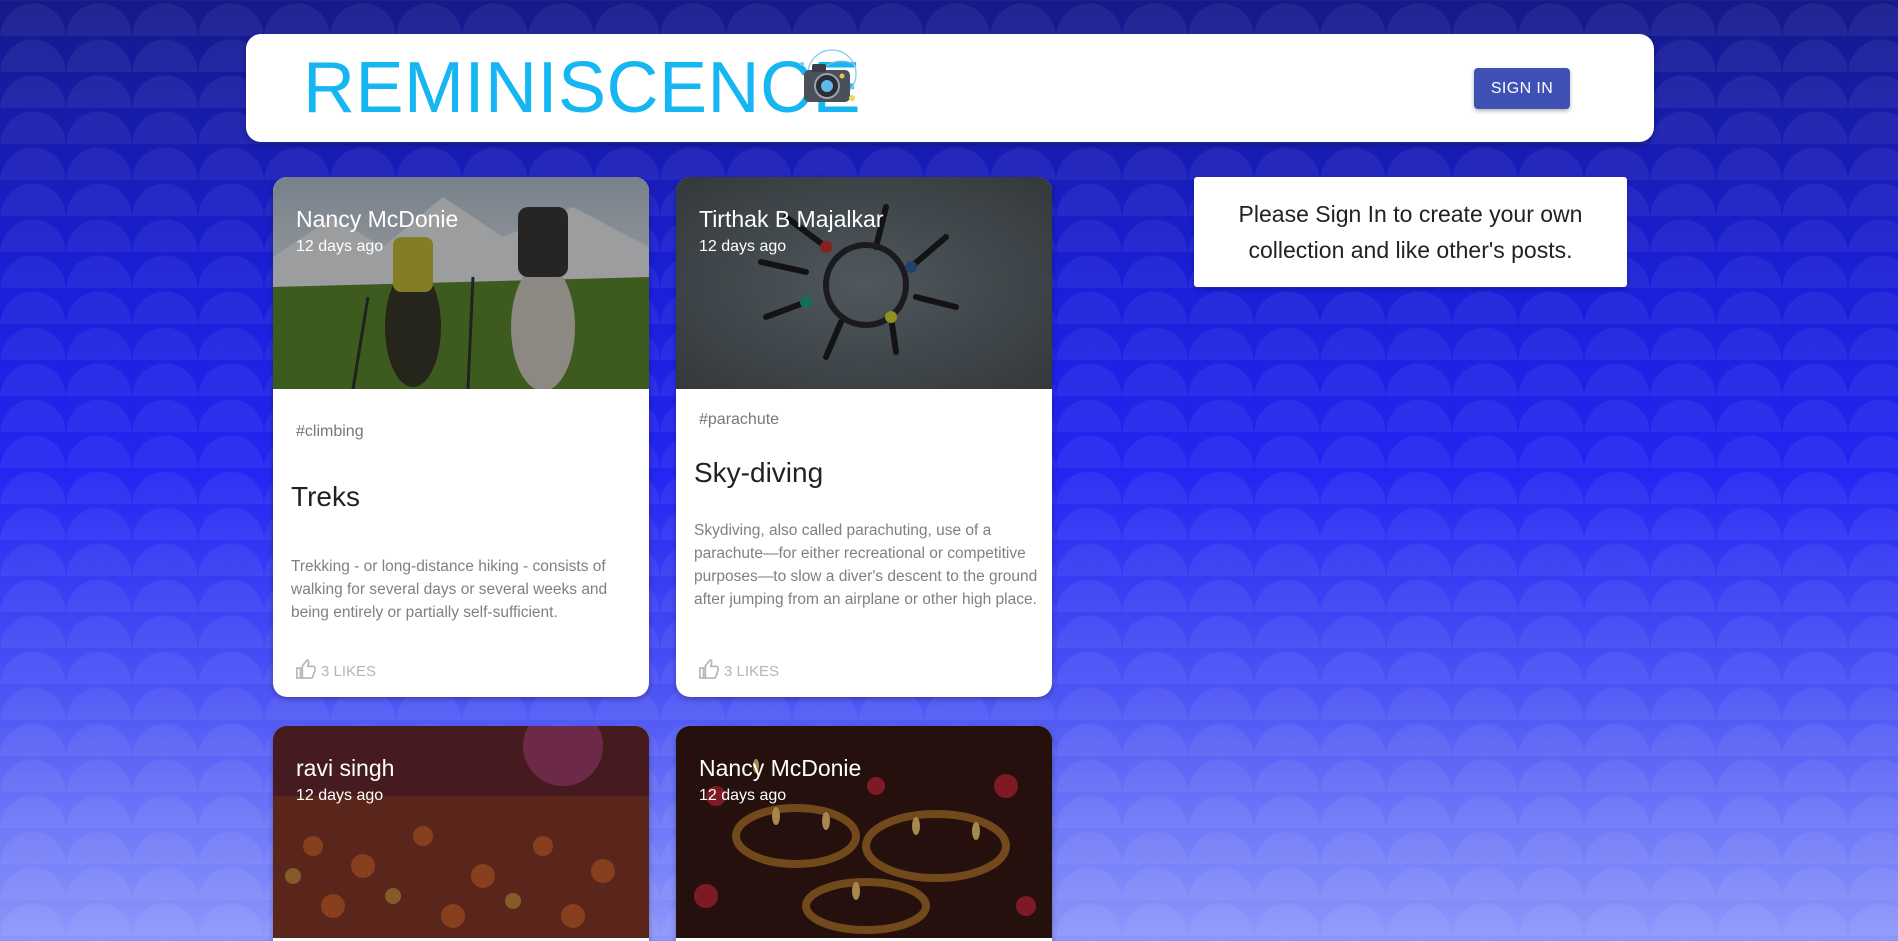  What do you see at coordinates (829, 79) in the screenshot?
I see `camera-icon` at bounding box center [829, 79].